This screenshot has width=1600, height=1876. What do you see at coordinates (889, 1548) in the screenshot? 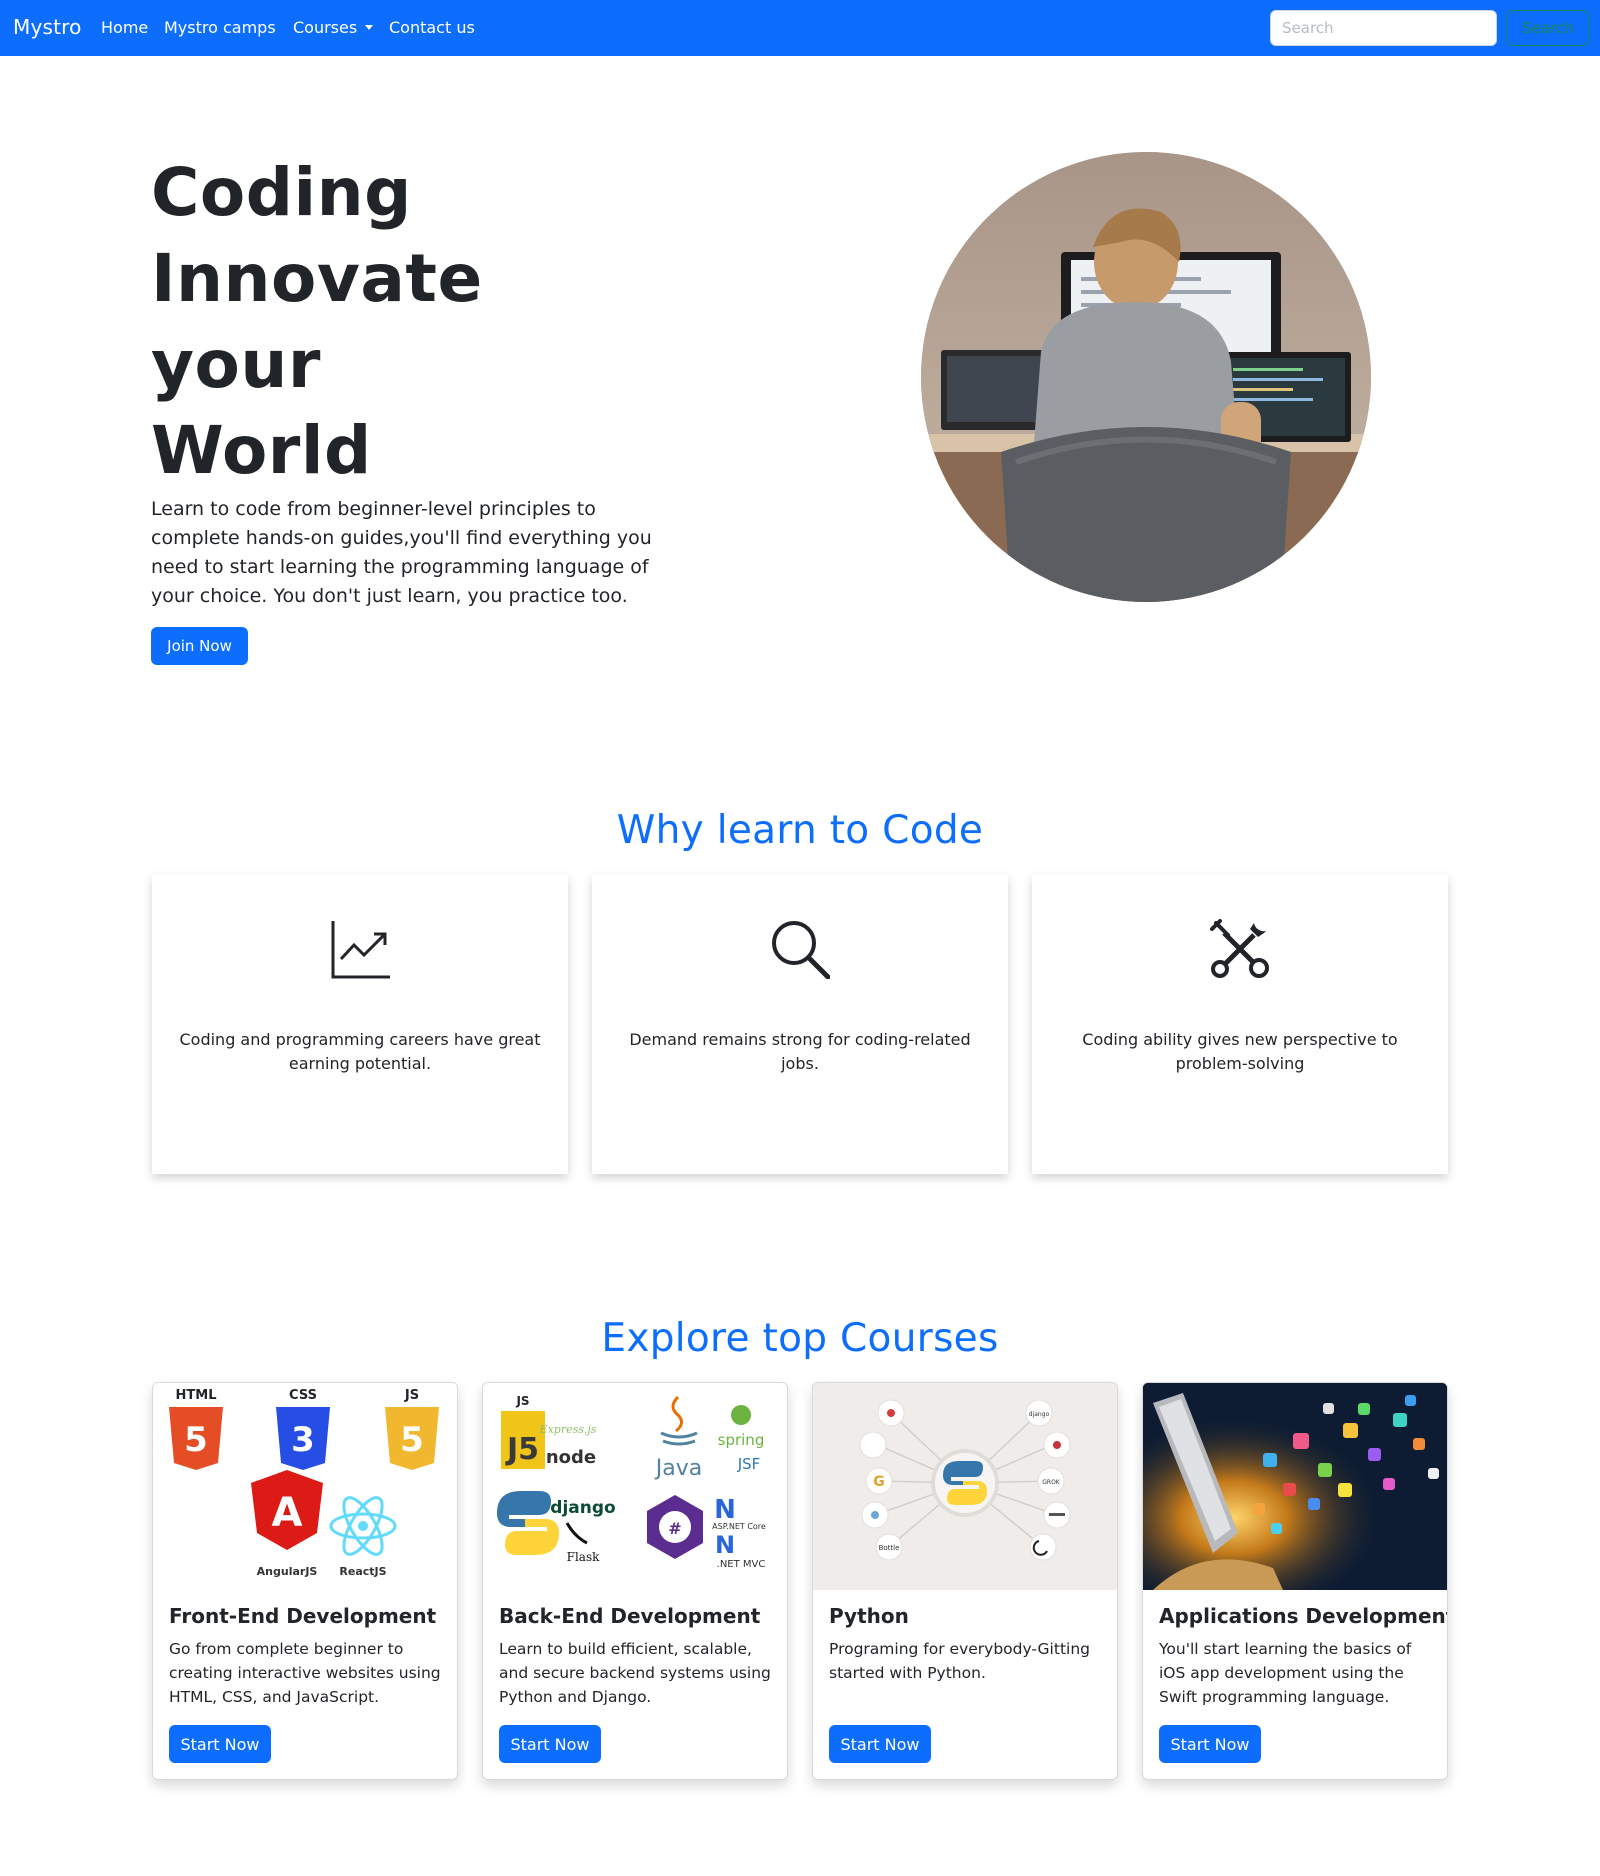
I see `bottle-logo-label: Bottle` at bounding box center [889, 1548].